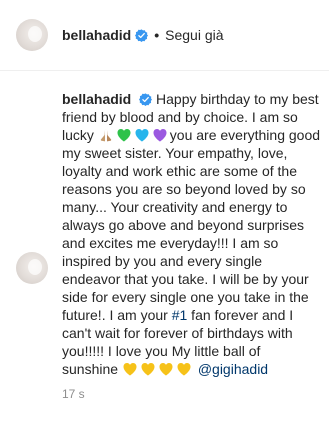  What do you see at coordinates (180, 315) in the screenshot?
I see `caption-highlight-link: #1` at bounding box center [180, 315].